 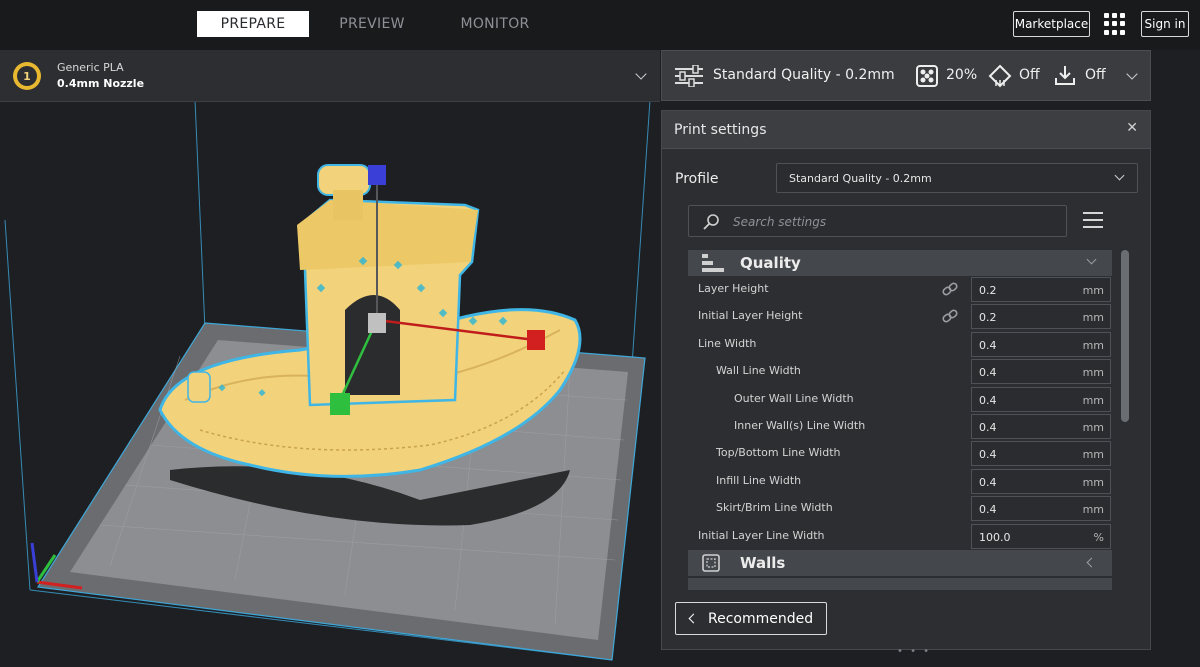 I want to click on setting-label: Skirt/Brim Line Width, so click(x=774, y=508).